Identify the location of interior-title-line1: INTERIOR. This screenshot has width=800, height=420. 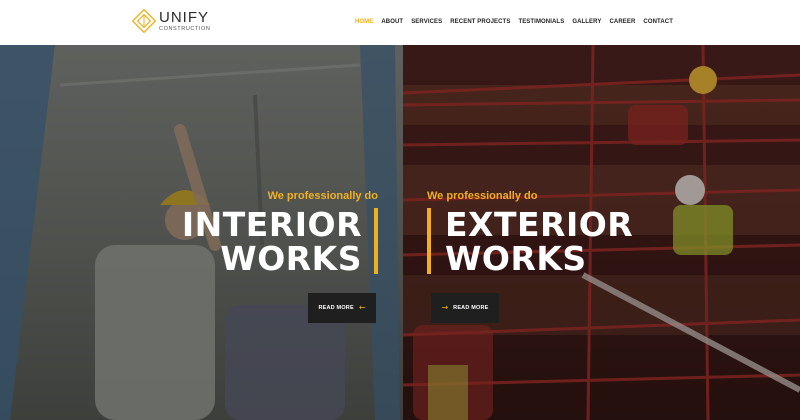
(271, 224).